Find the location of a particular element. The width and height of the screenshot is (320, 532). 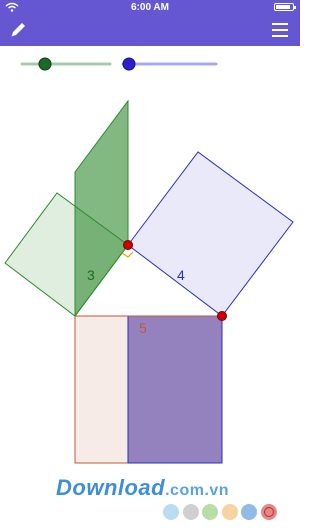

point-corner is located at coordinates (222, 316).